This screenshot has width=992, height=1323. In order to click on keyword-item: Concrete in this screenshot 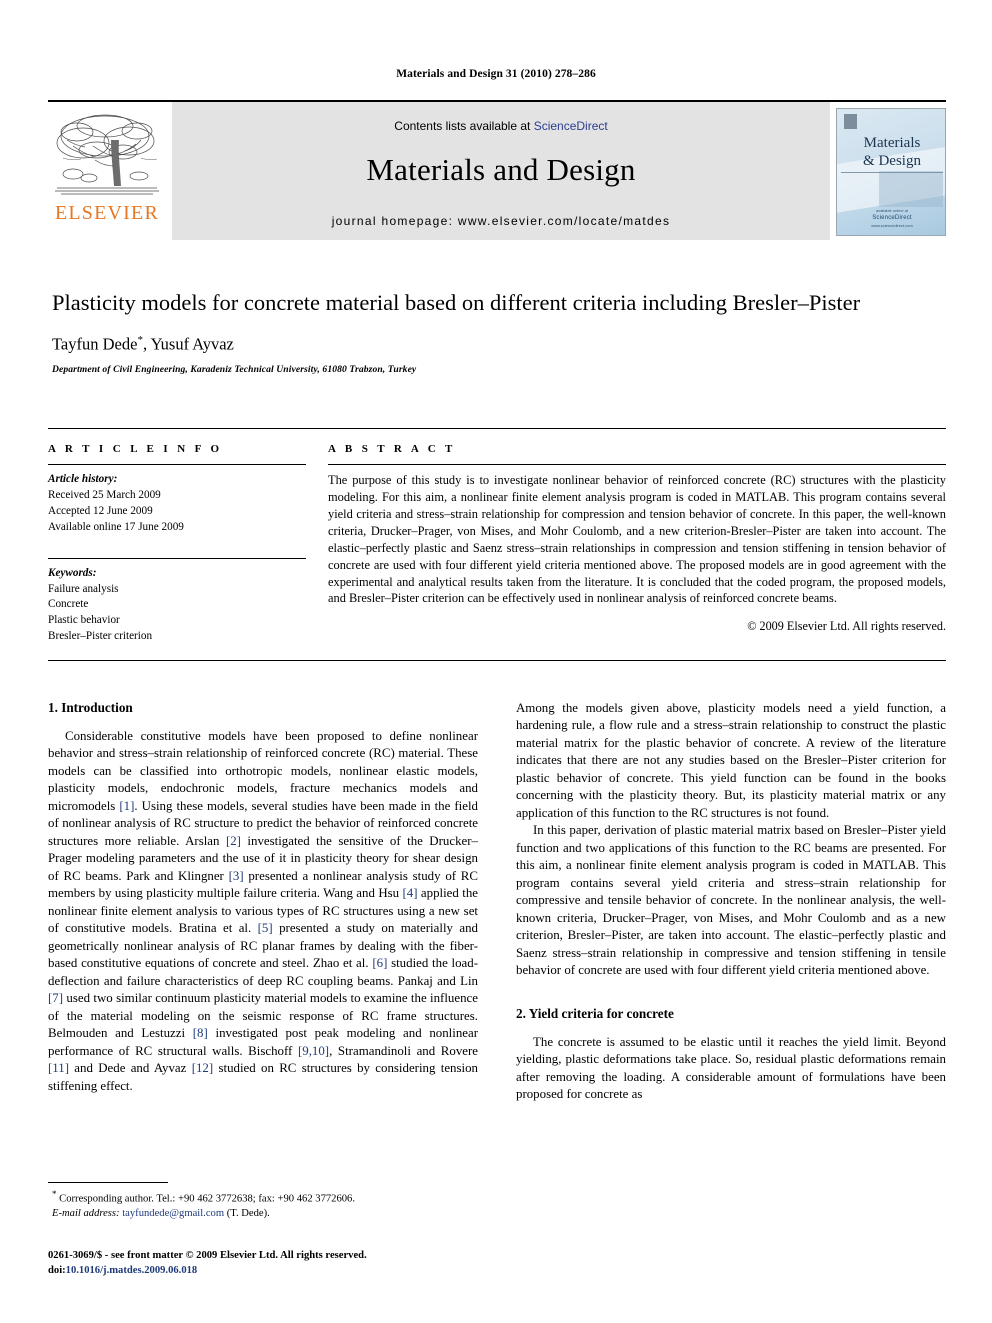, I will do `click(68, 604)`.